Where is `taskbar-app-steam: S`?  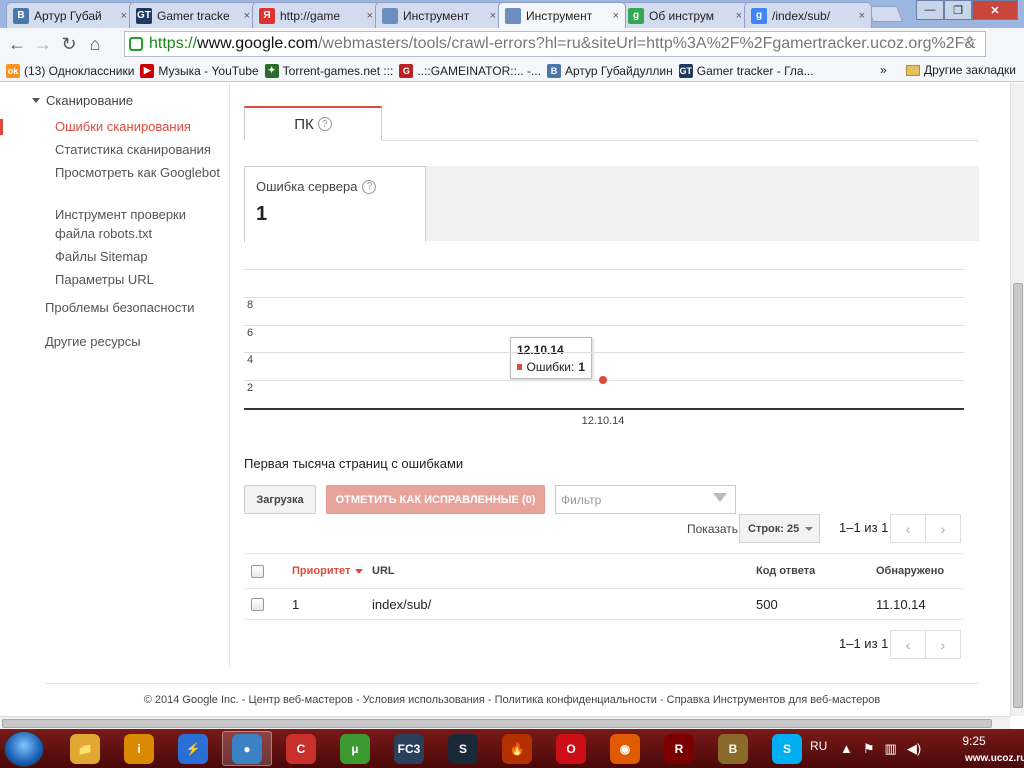 taskbar-app-steam: S is located at coordinates (463, 748).